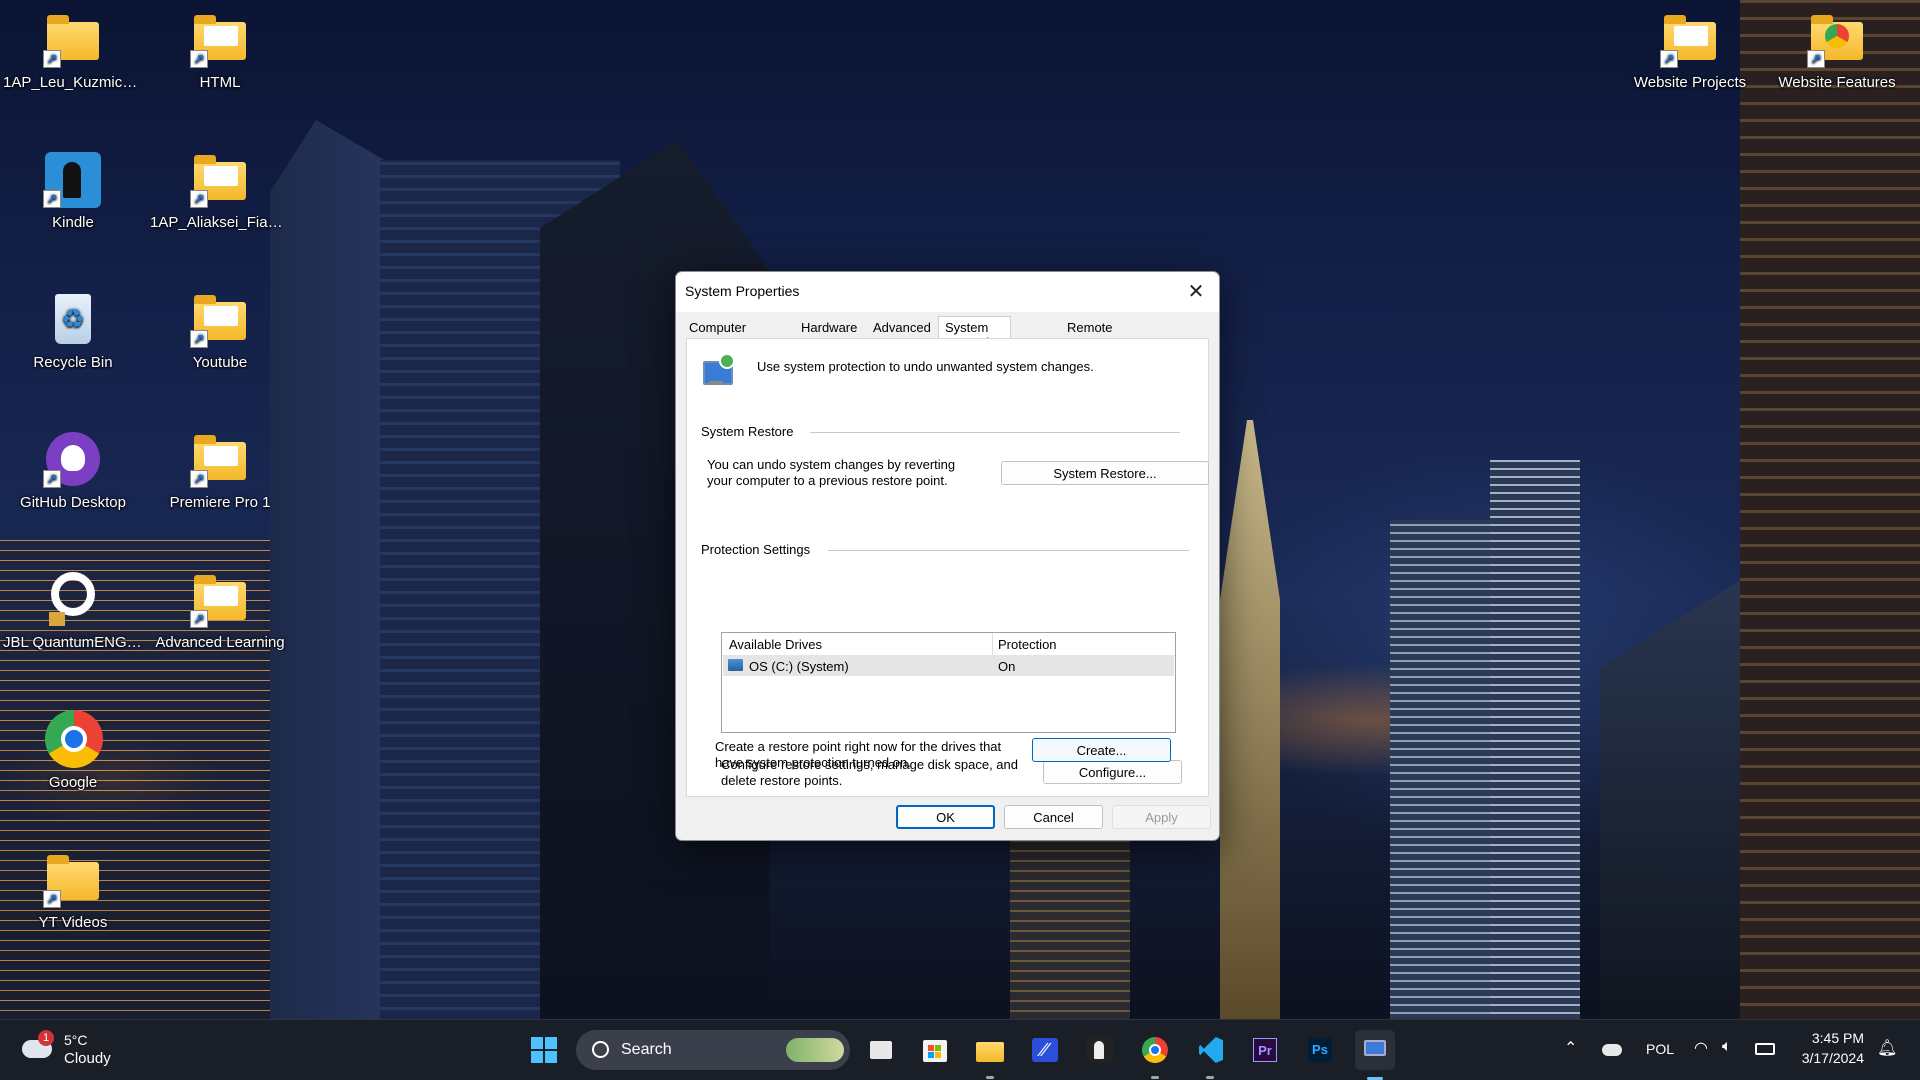  I want to click on desktop-icon-folder: ↗ YT Videos, so click(73, 887).